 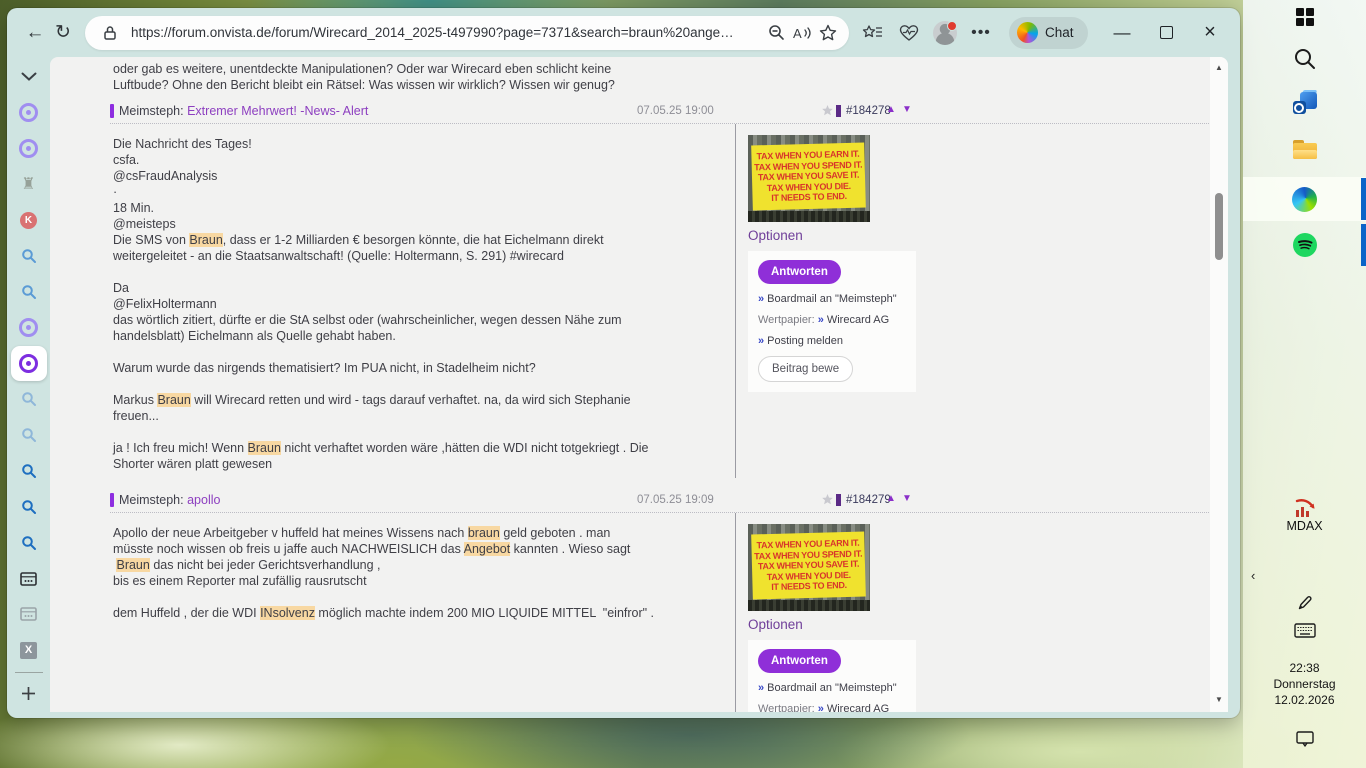 What do you see at coordinates (63, 33) in the screenshot?
I see `refresh-button: ↻` at bounding box center [63, 33].